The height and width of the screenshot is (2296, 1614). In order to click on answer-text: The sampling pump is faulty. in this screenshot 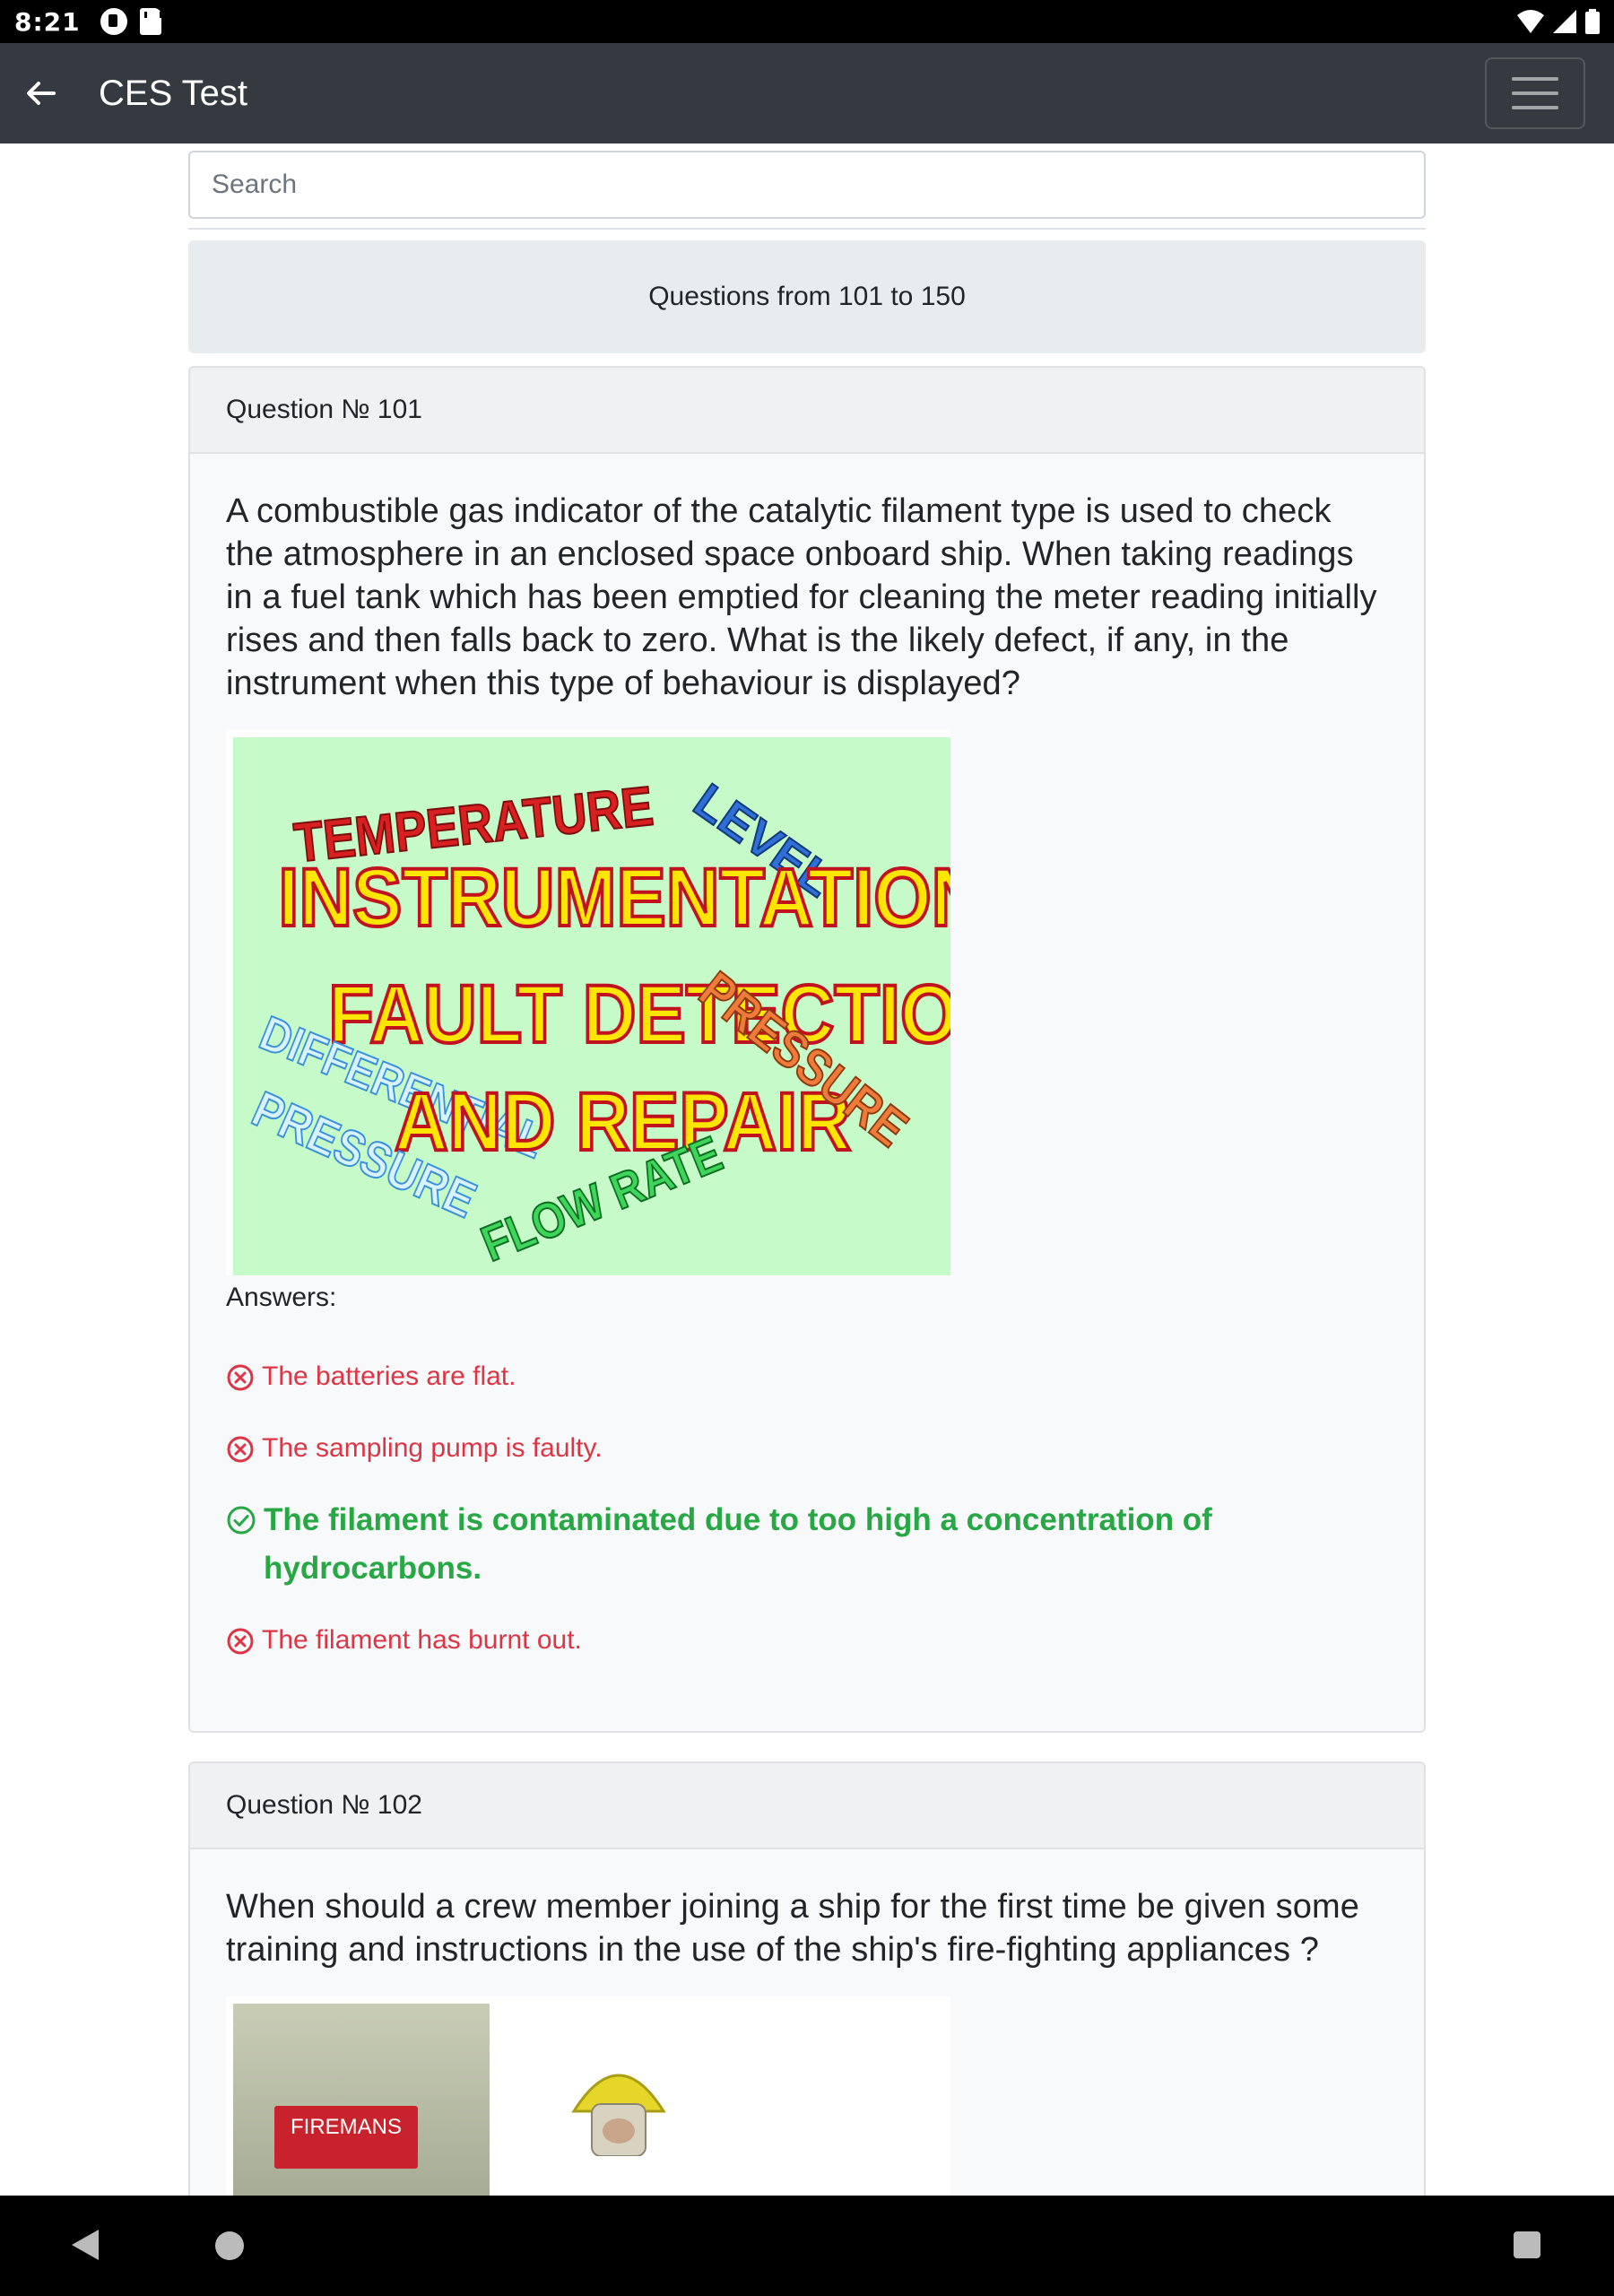, I will do `click(432, 1448)`.